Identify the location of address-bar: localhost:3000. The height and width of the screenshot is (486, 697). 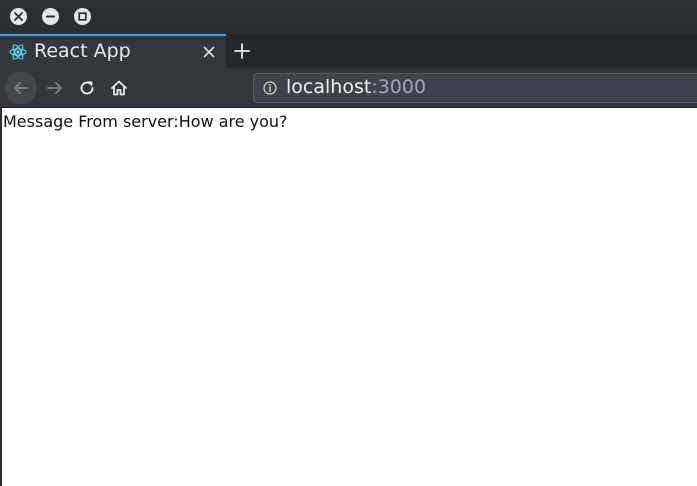
(475, 88).